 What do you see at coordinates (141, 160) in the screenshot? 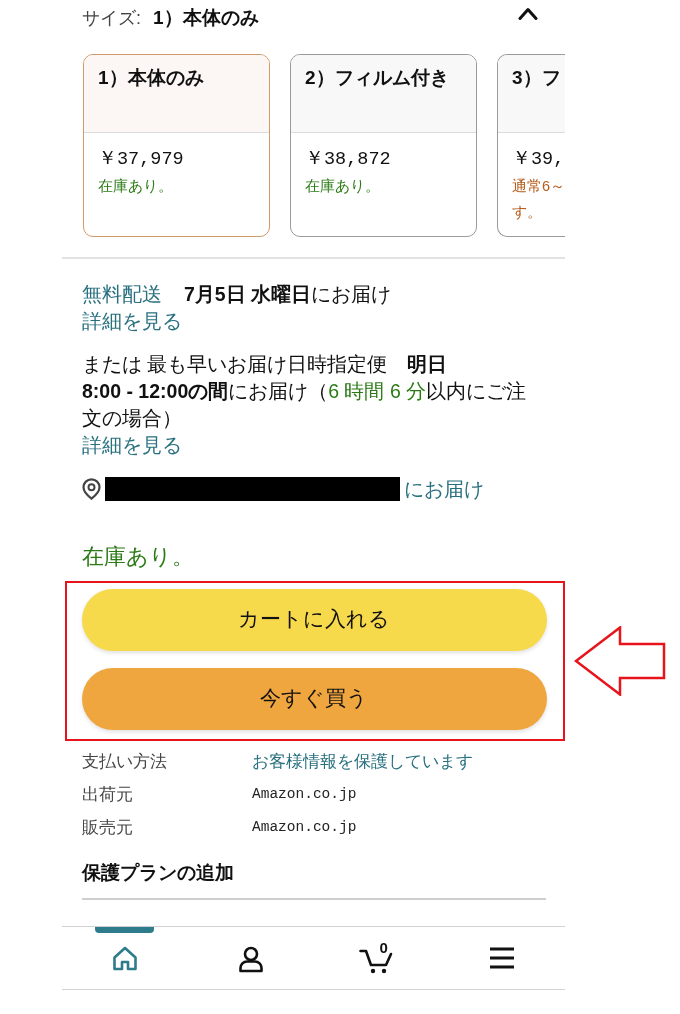
I see `option-price: ￥37,979` at bounding box center [141, 160].